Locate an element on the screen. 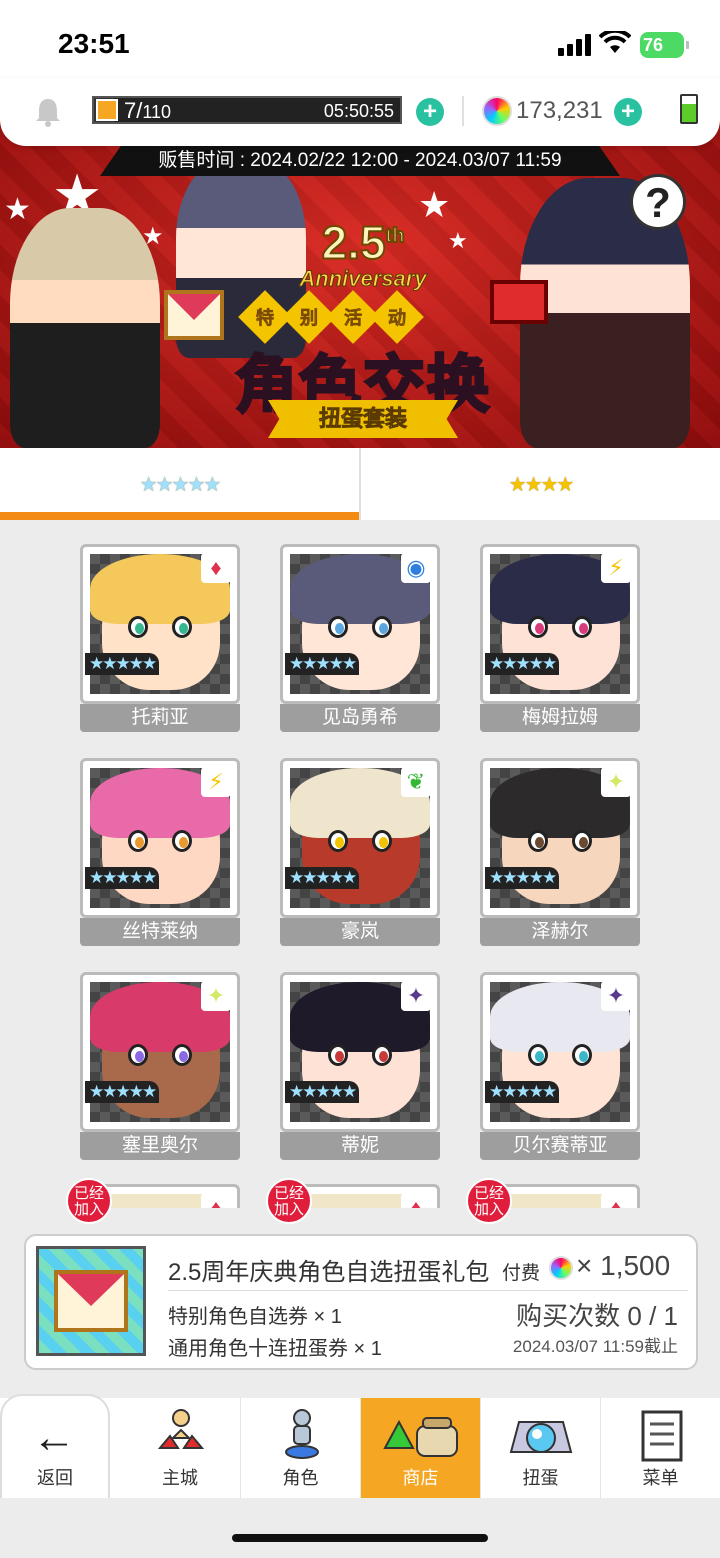 Image resolution: width=720 pixels, height=1558 pixels. character-name: 丝特莱纳 is located at coordinates (160, 932).